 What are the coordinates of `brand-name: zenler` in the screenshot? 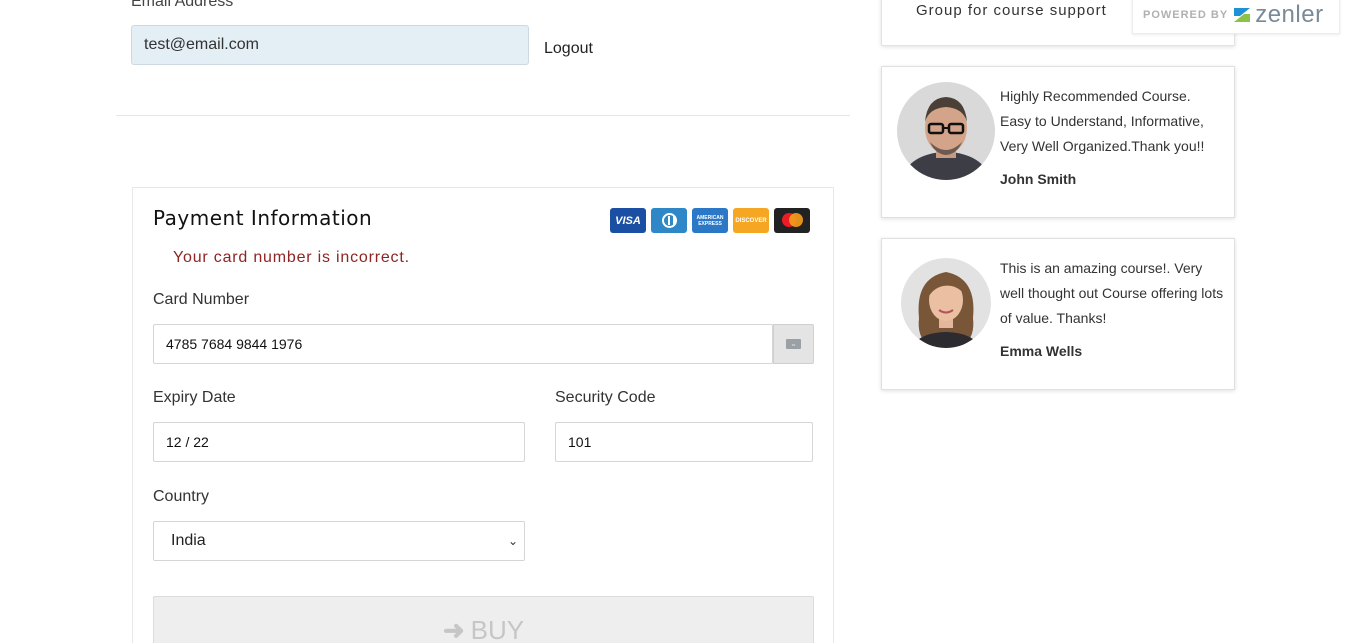 It's located at (1289, 14).